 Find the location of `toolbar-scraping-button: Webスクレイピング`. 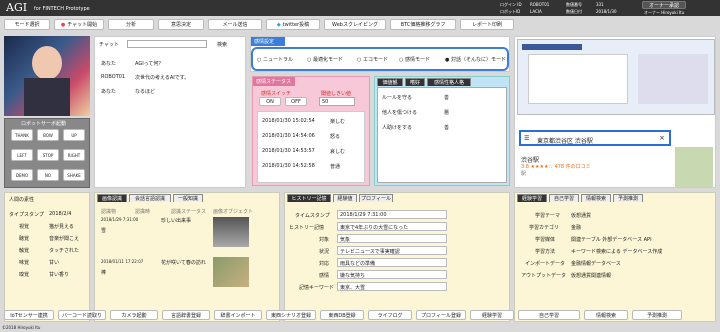

toolbar-scraping-button: Webスクレイピング is located at coordinates (355, 24).